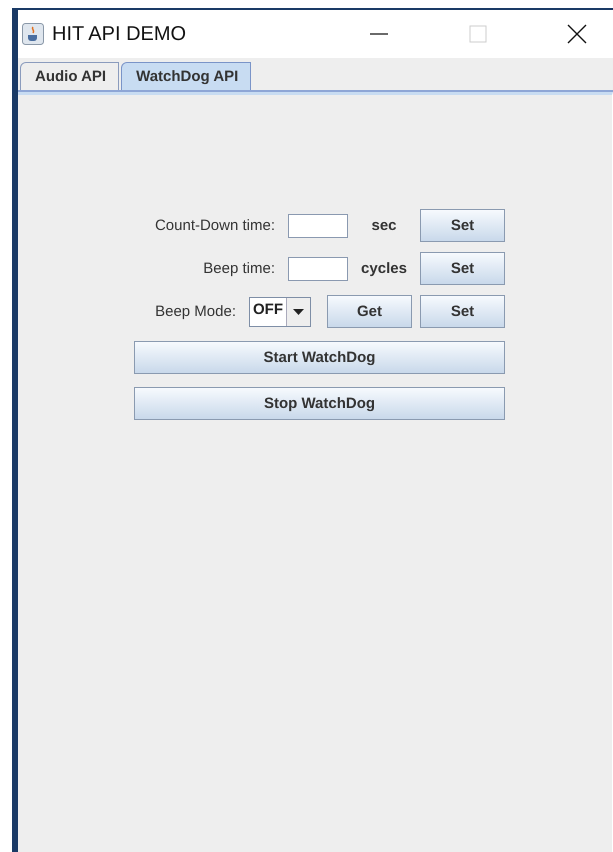  I want to click on window-title: HIT API DEMO, so click(119, 34).